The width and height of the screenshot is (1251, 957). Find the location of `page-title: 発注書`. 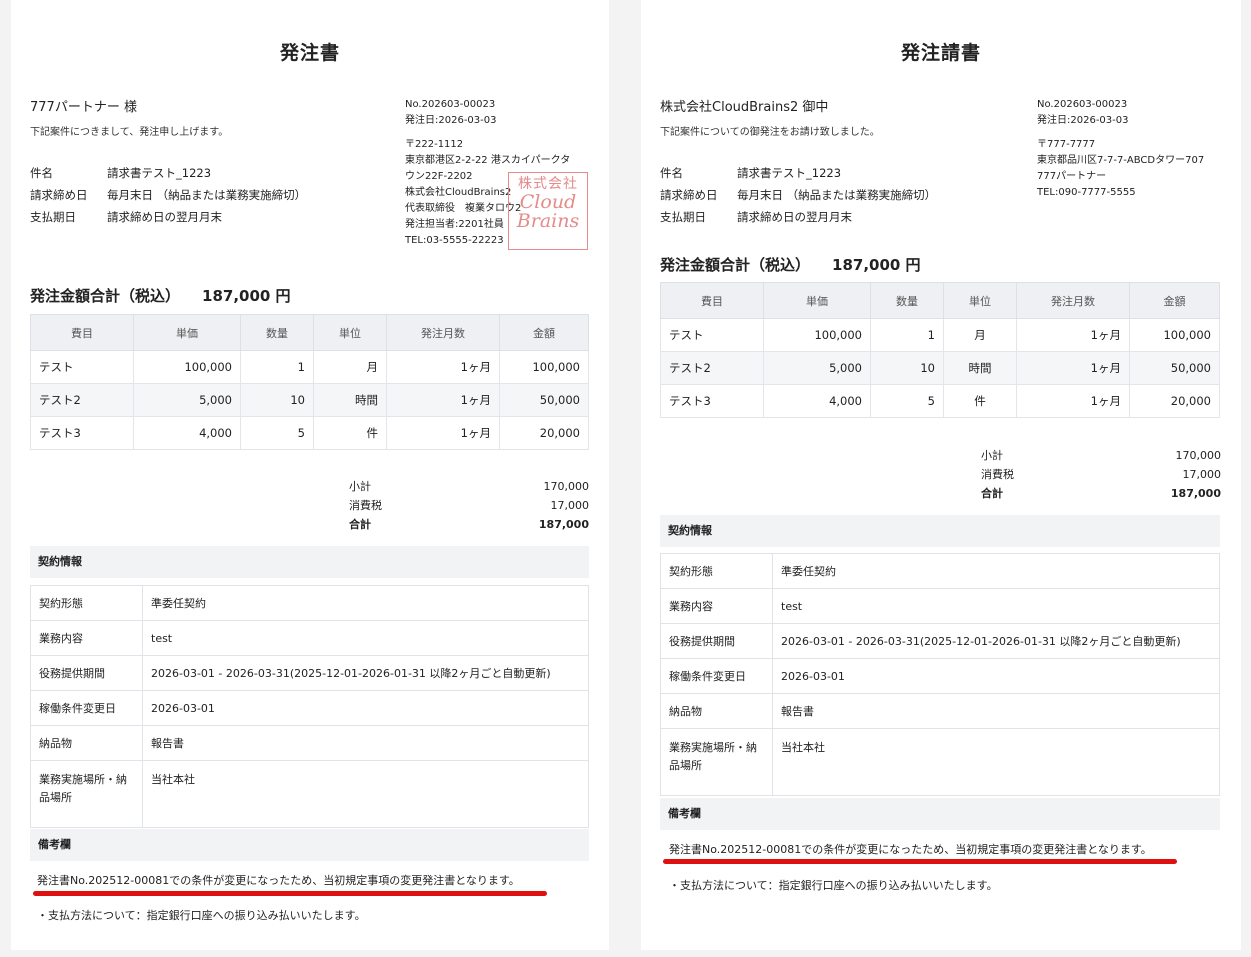

page-title: 発注書 is located at coordinates (309, 53).